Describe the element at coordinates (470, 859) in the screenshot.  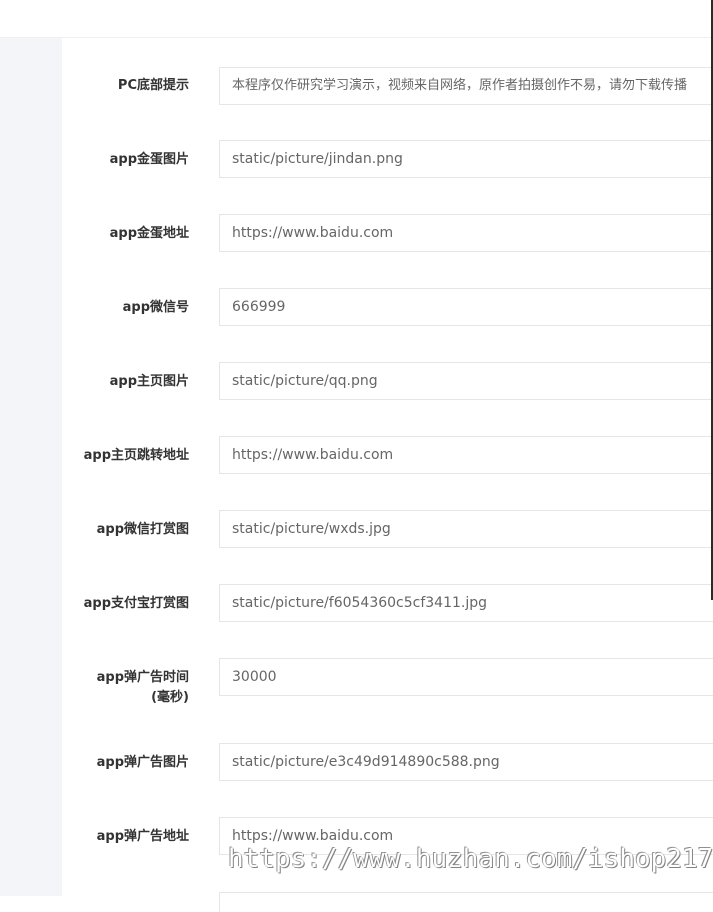
I see `watermark-text: https://www.huzhan.com/ishop21708` at that location.